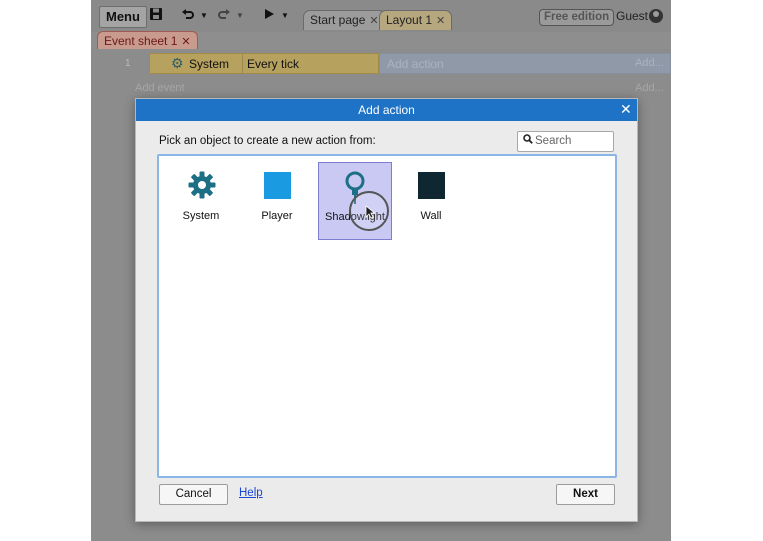 This screenshot has height=541, width=763. I want to click on object-label: System, so click(201, 216).